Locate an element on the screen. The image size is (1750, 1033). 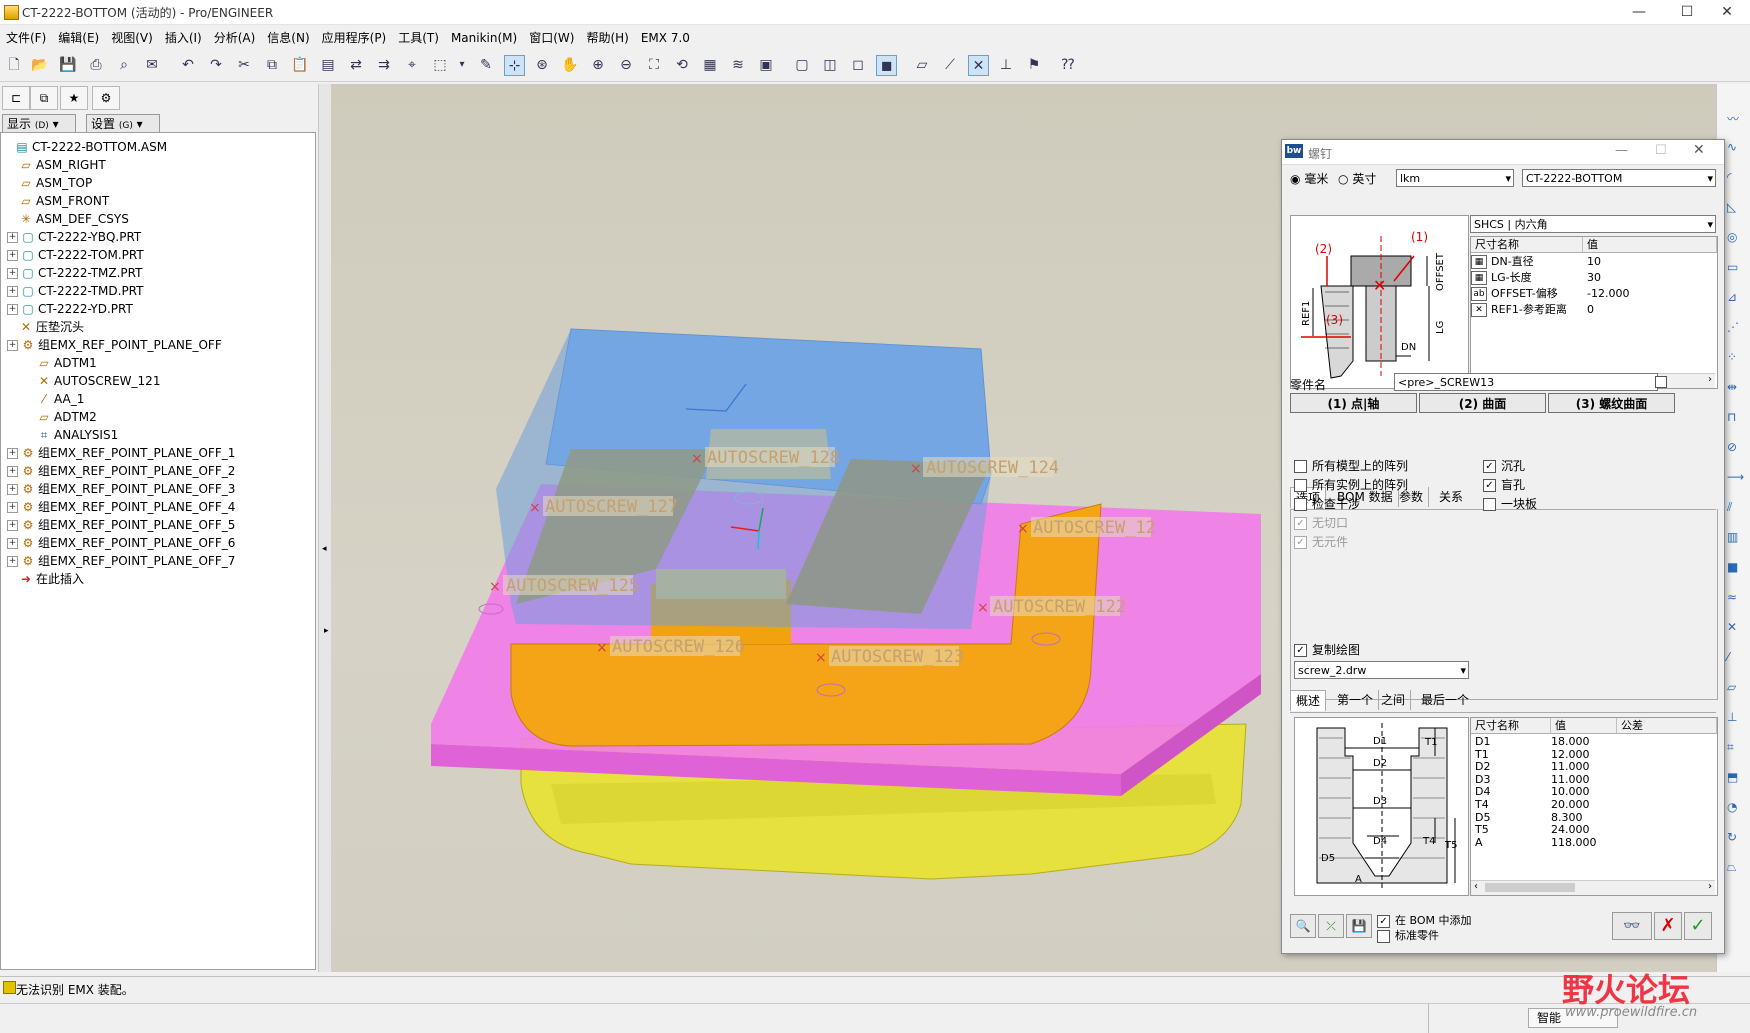
shell-icon: ▭ is located at coordinates (1732, 267).